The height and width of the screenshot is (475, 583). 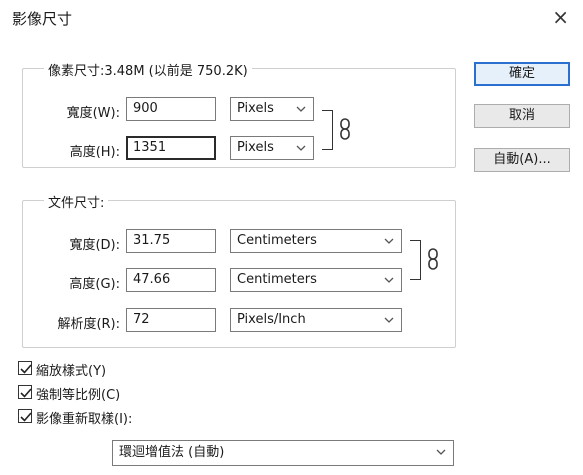 What do you see at coordinates (283, 453) in the screenshot?
I see `resample-method-select: 環迴增值法 (自動)` at bounding box center [283, 453].